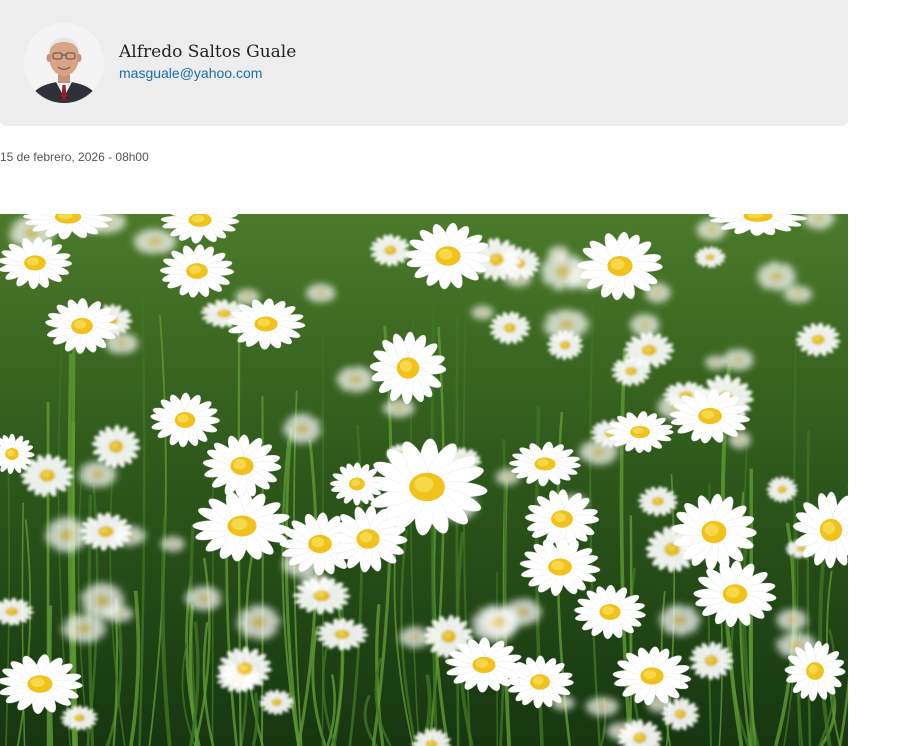 This screenshot has height=746, width=915. I want to click on author-email-link: masguale@yahoo.com, so click(190, 73).